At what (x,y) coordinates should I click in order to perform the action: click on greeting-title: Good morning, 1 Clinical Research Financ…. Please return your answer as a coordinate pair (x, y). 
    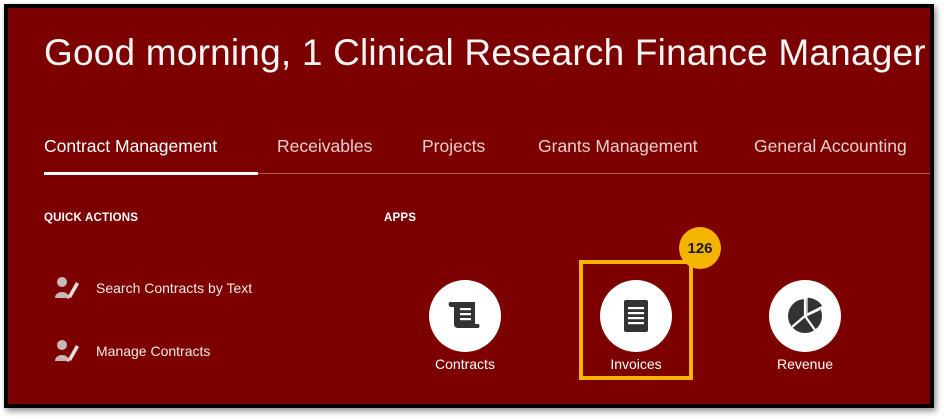
    Looking at the image, I should click on (485, 52).